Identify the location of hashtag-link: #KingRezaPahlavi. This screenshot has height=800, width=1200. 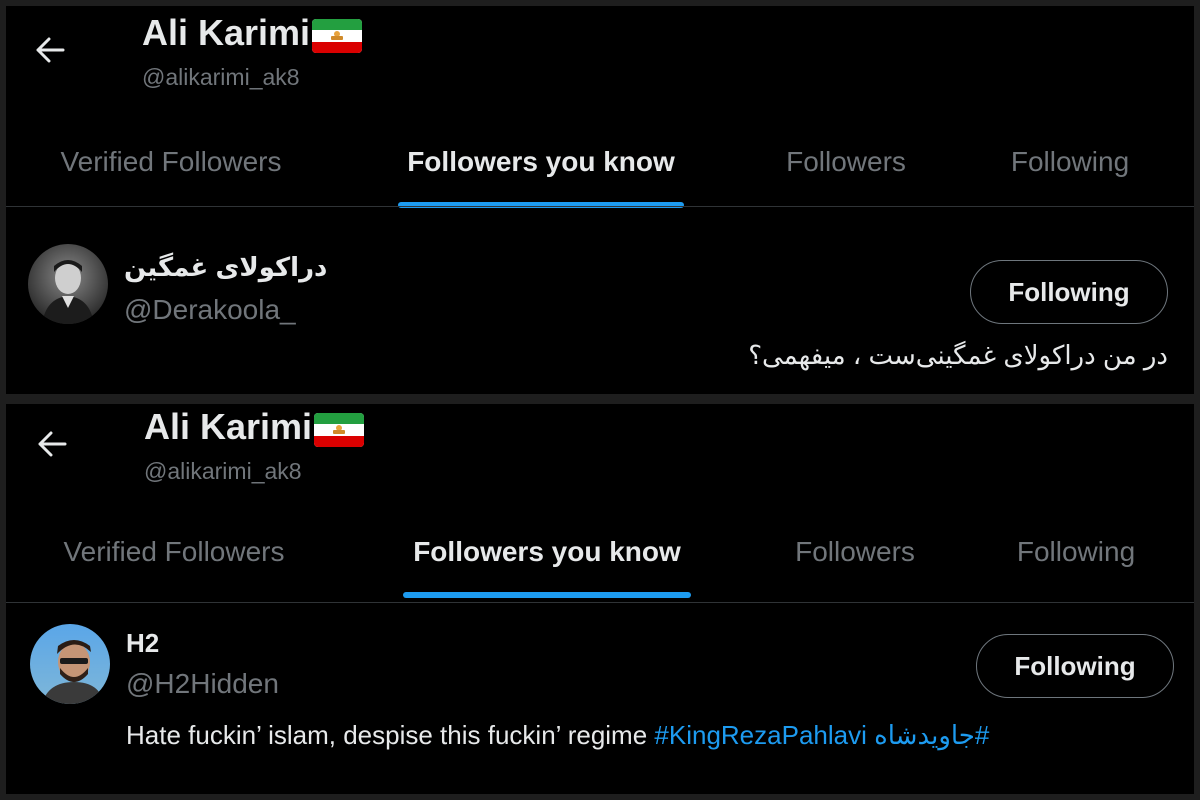
(760, 735).